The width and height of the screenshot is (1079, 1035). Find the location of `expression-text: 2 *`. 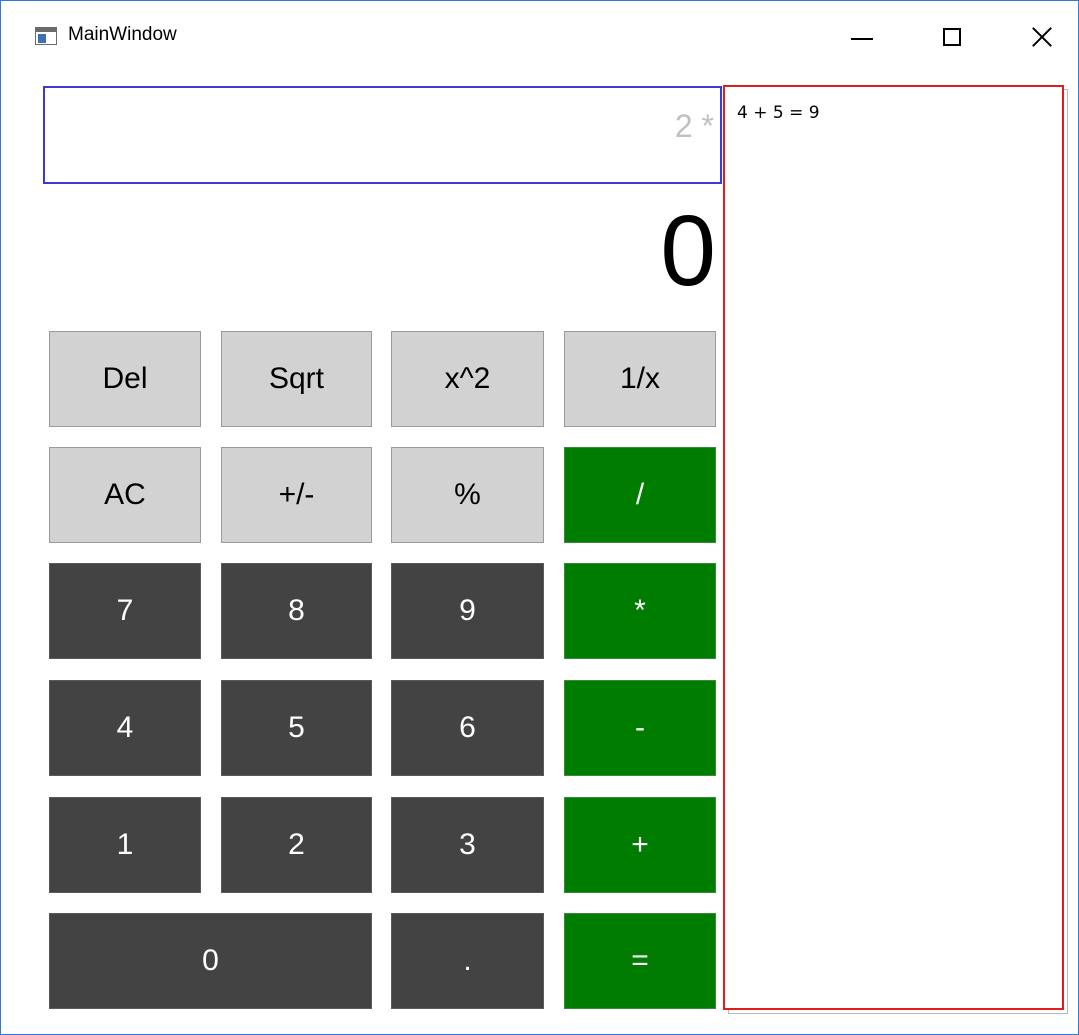

expression-text: 2 * is located at coordinates (694, 126).